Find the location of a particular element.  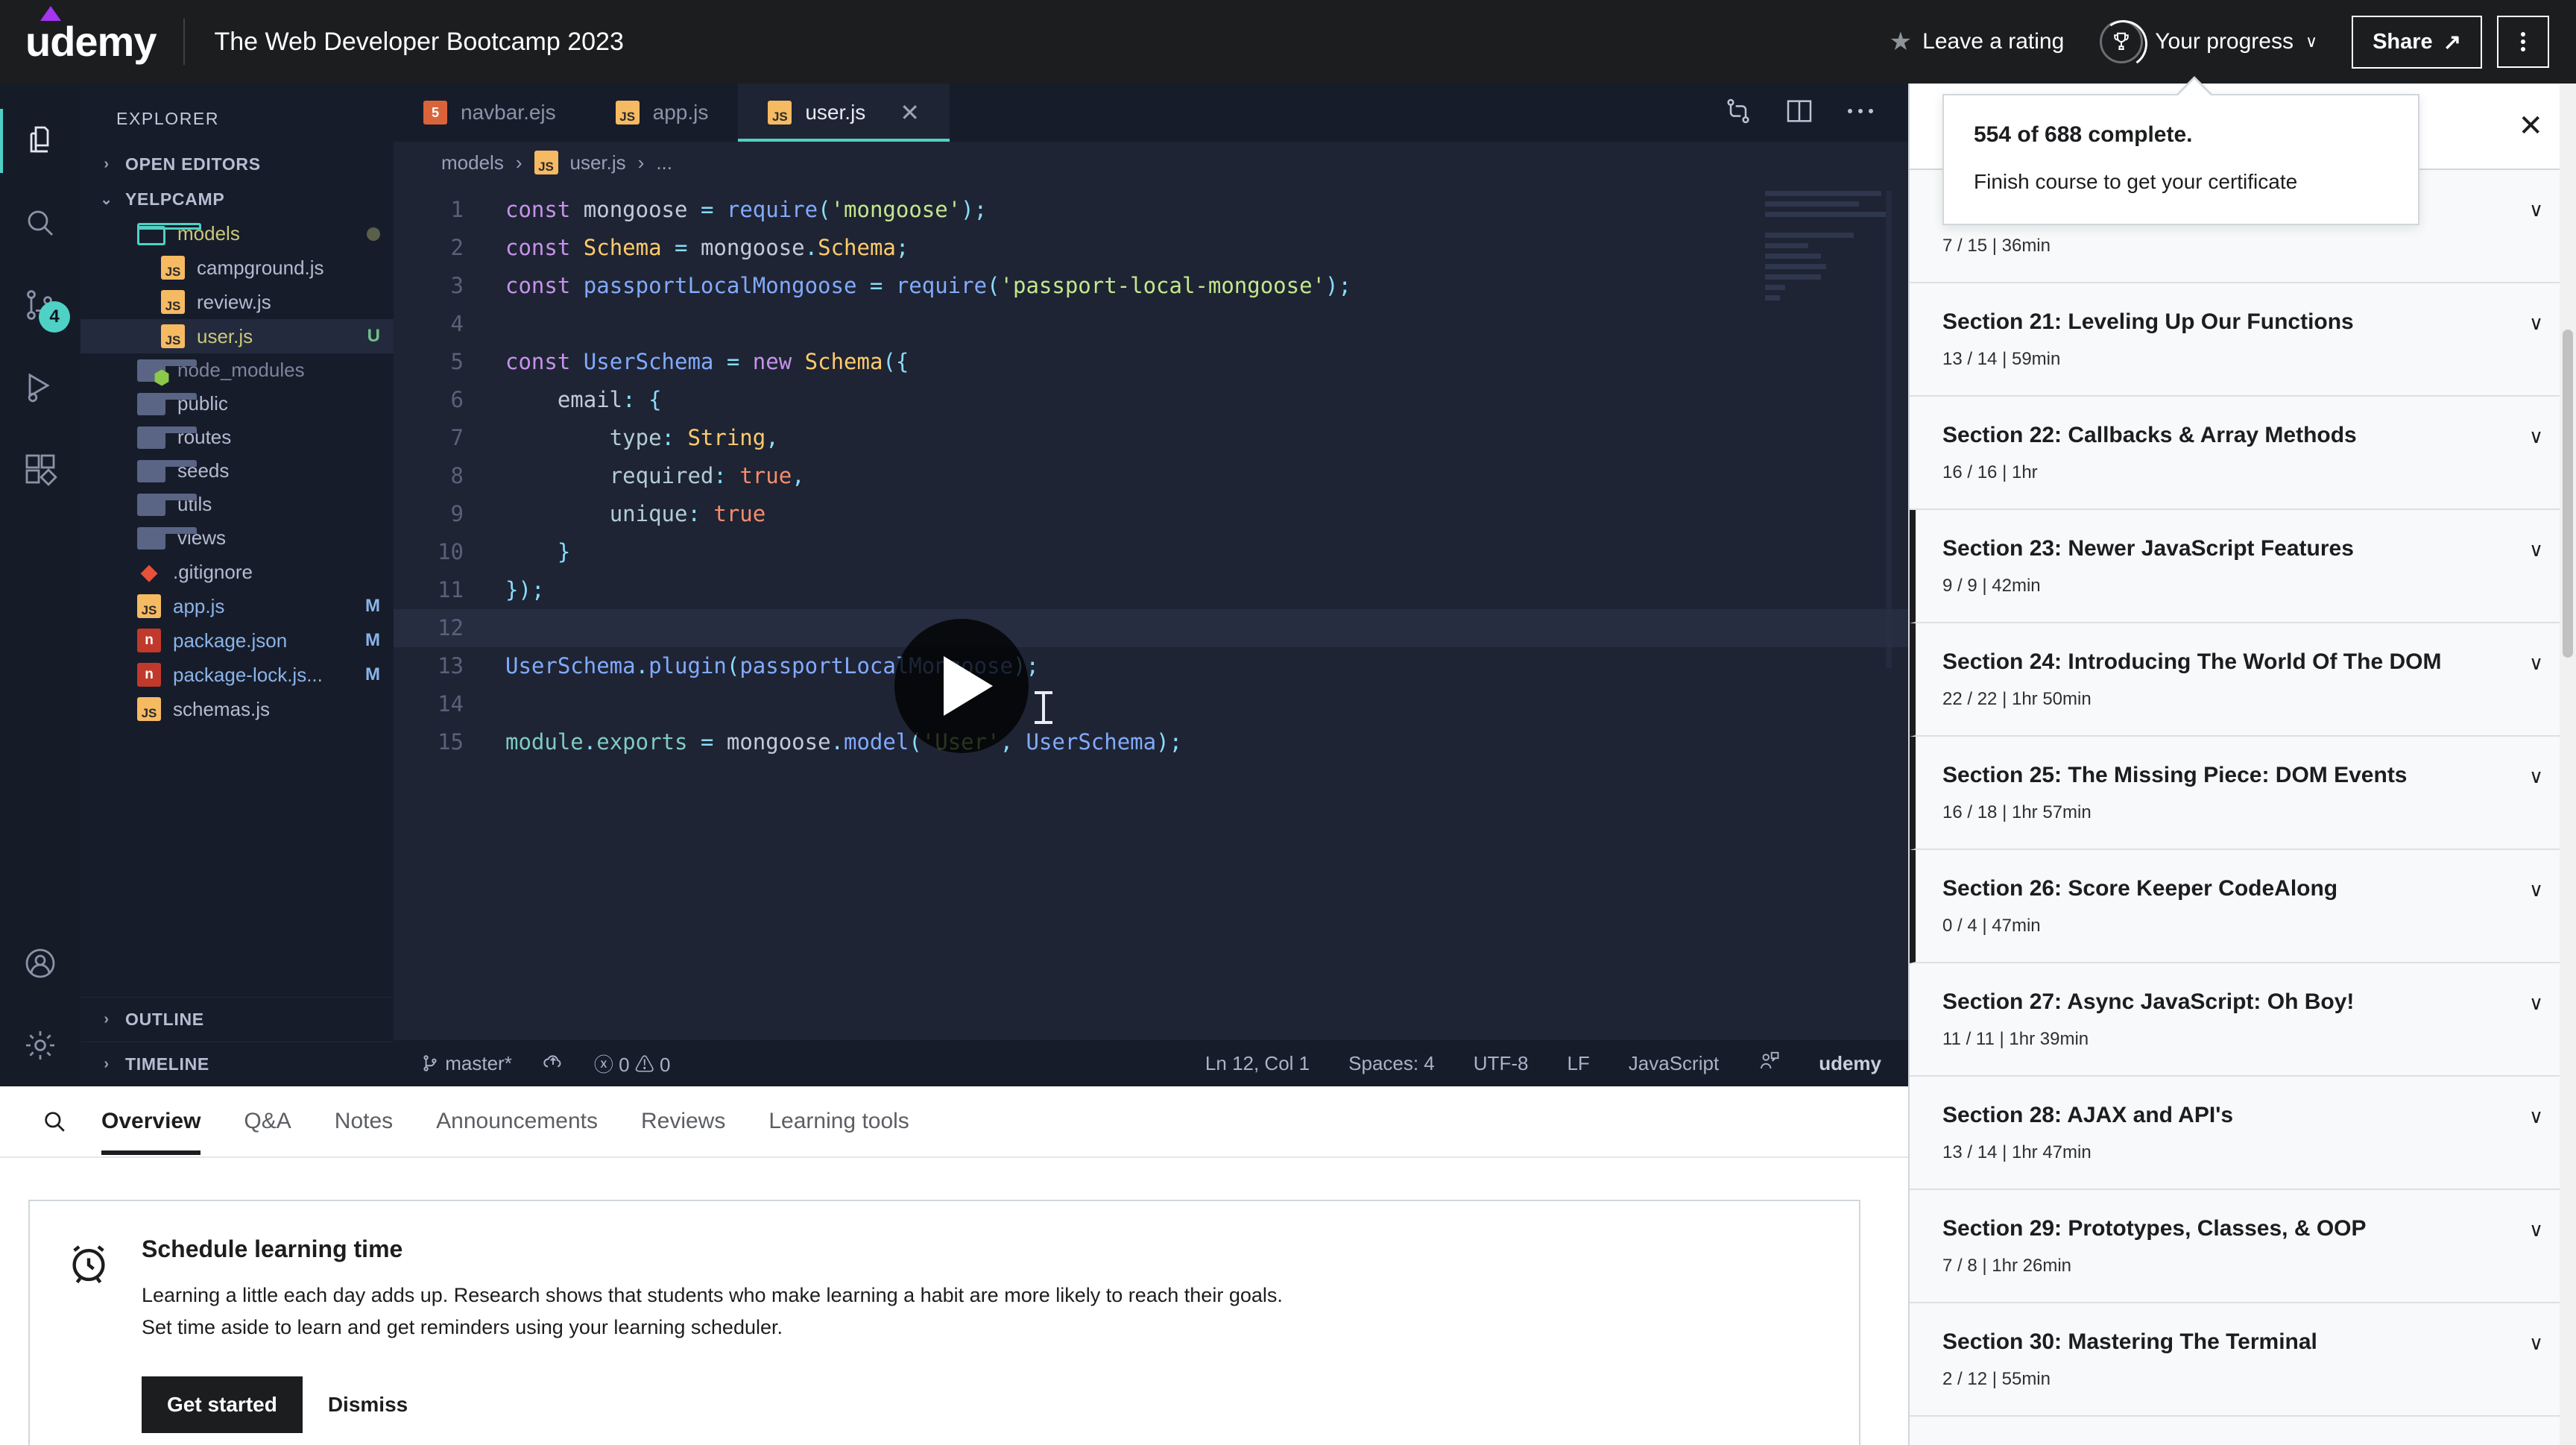

lecture-tab-reviews: Reviews is located at coordinates (683, 1121).